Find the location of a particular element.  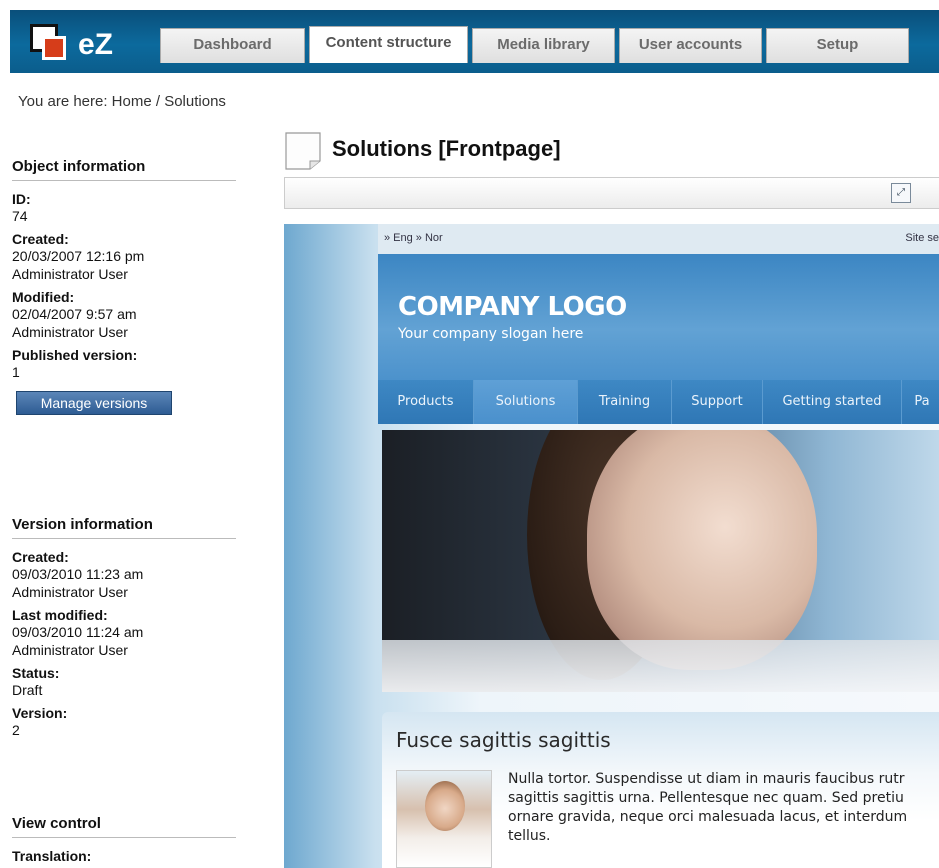

version-created-label: Created: is located at coordinates (40, 557).